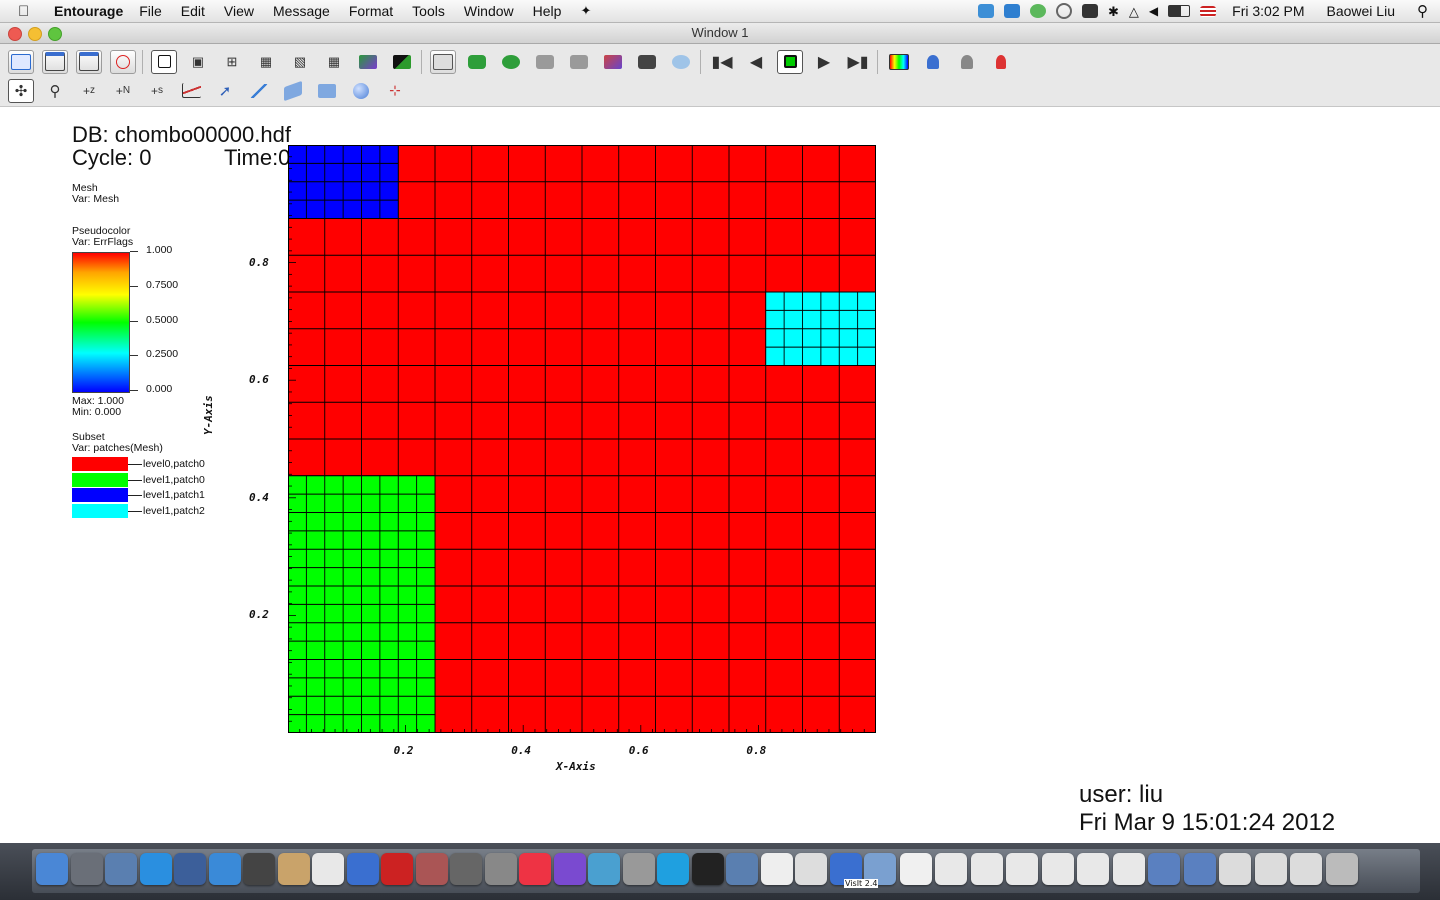 This screenshot has height=900, width=1440. What do you see at coordinates (500, 869) in the screenshot?
I see `system-preferences-icon` at bounding box center [500, 869].